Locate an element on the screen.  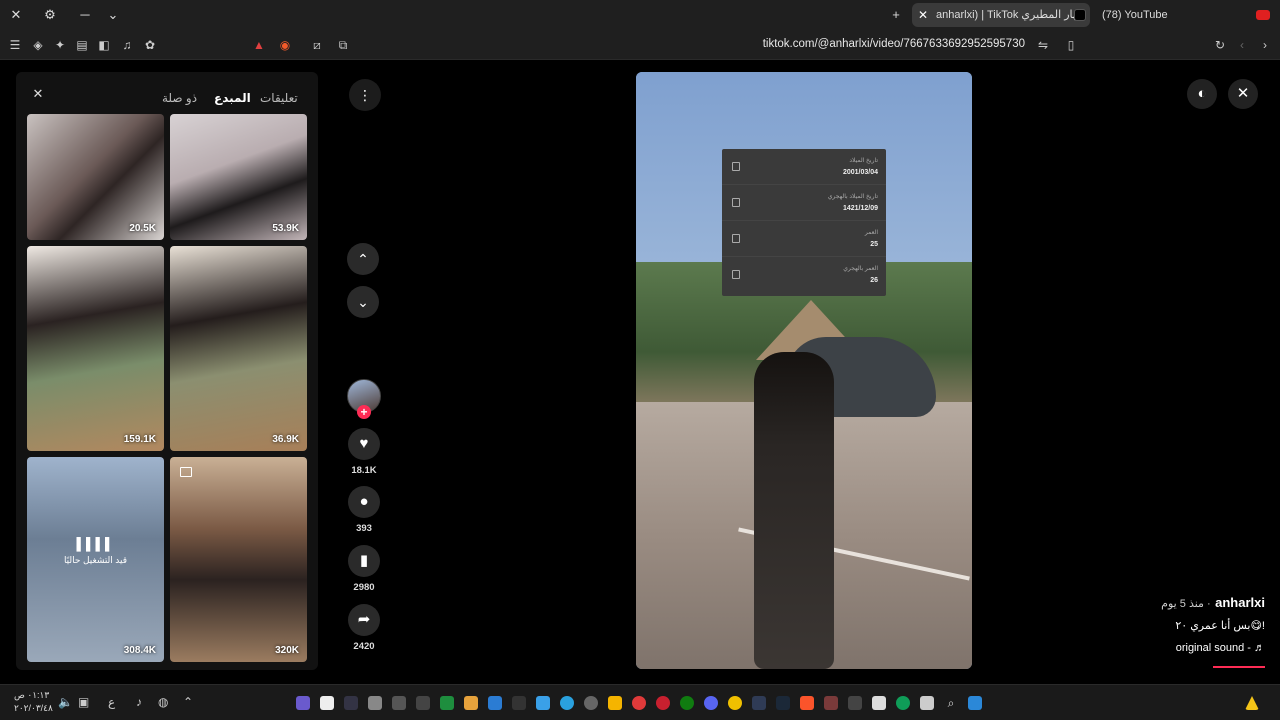
info-label: تاريخ الميلاد is located at coordinates (863, 161).